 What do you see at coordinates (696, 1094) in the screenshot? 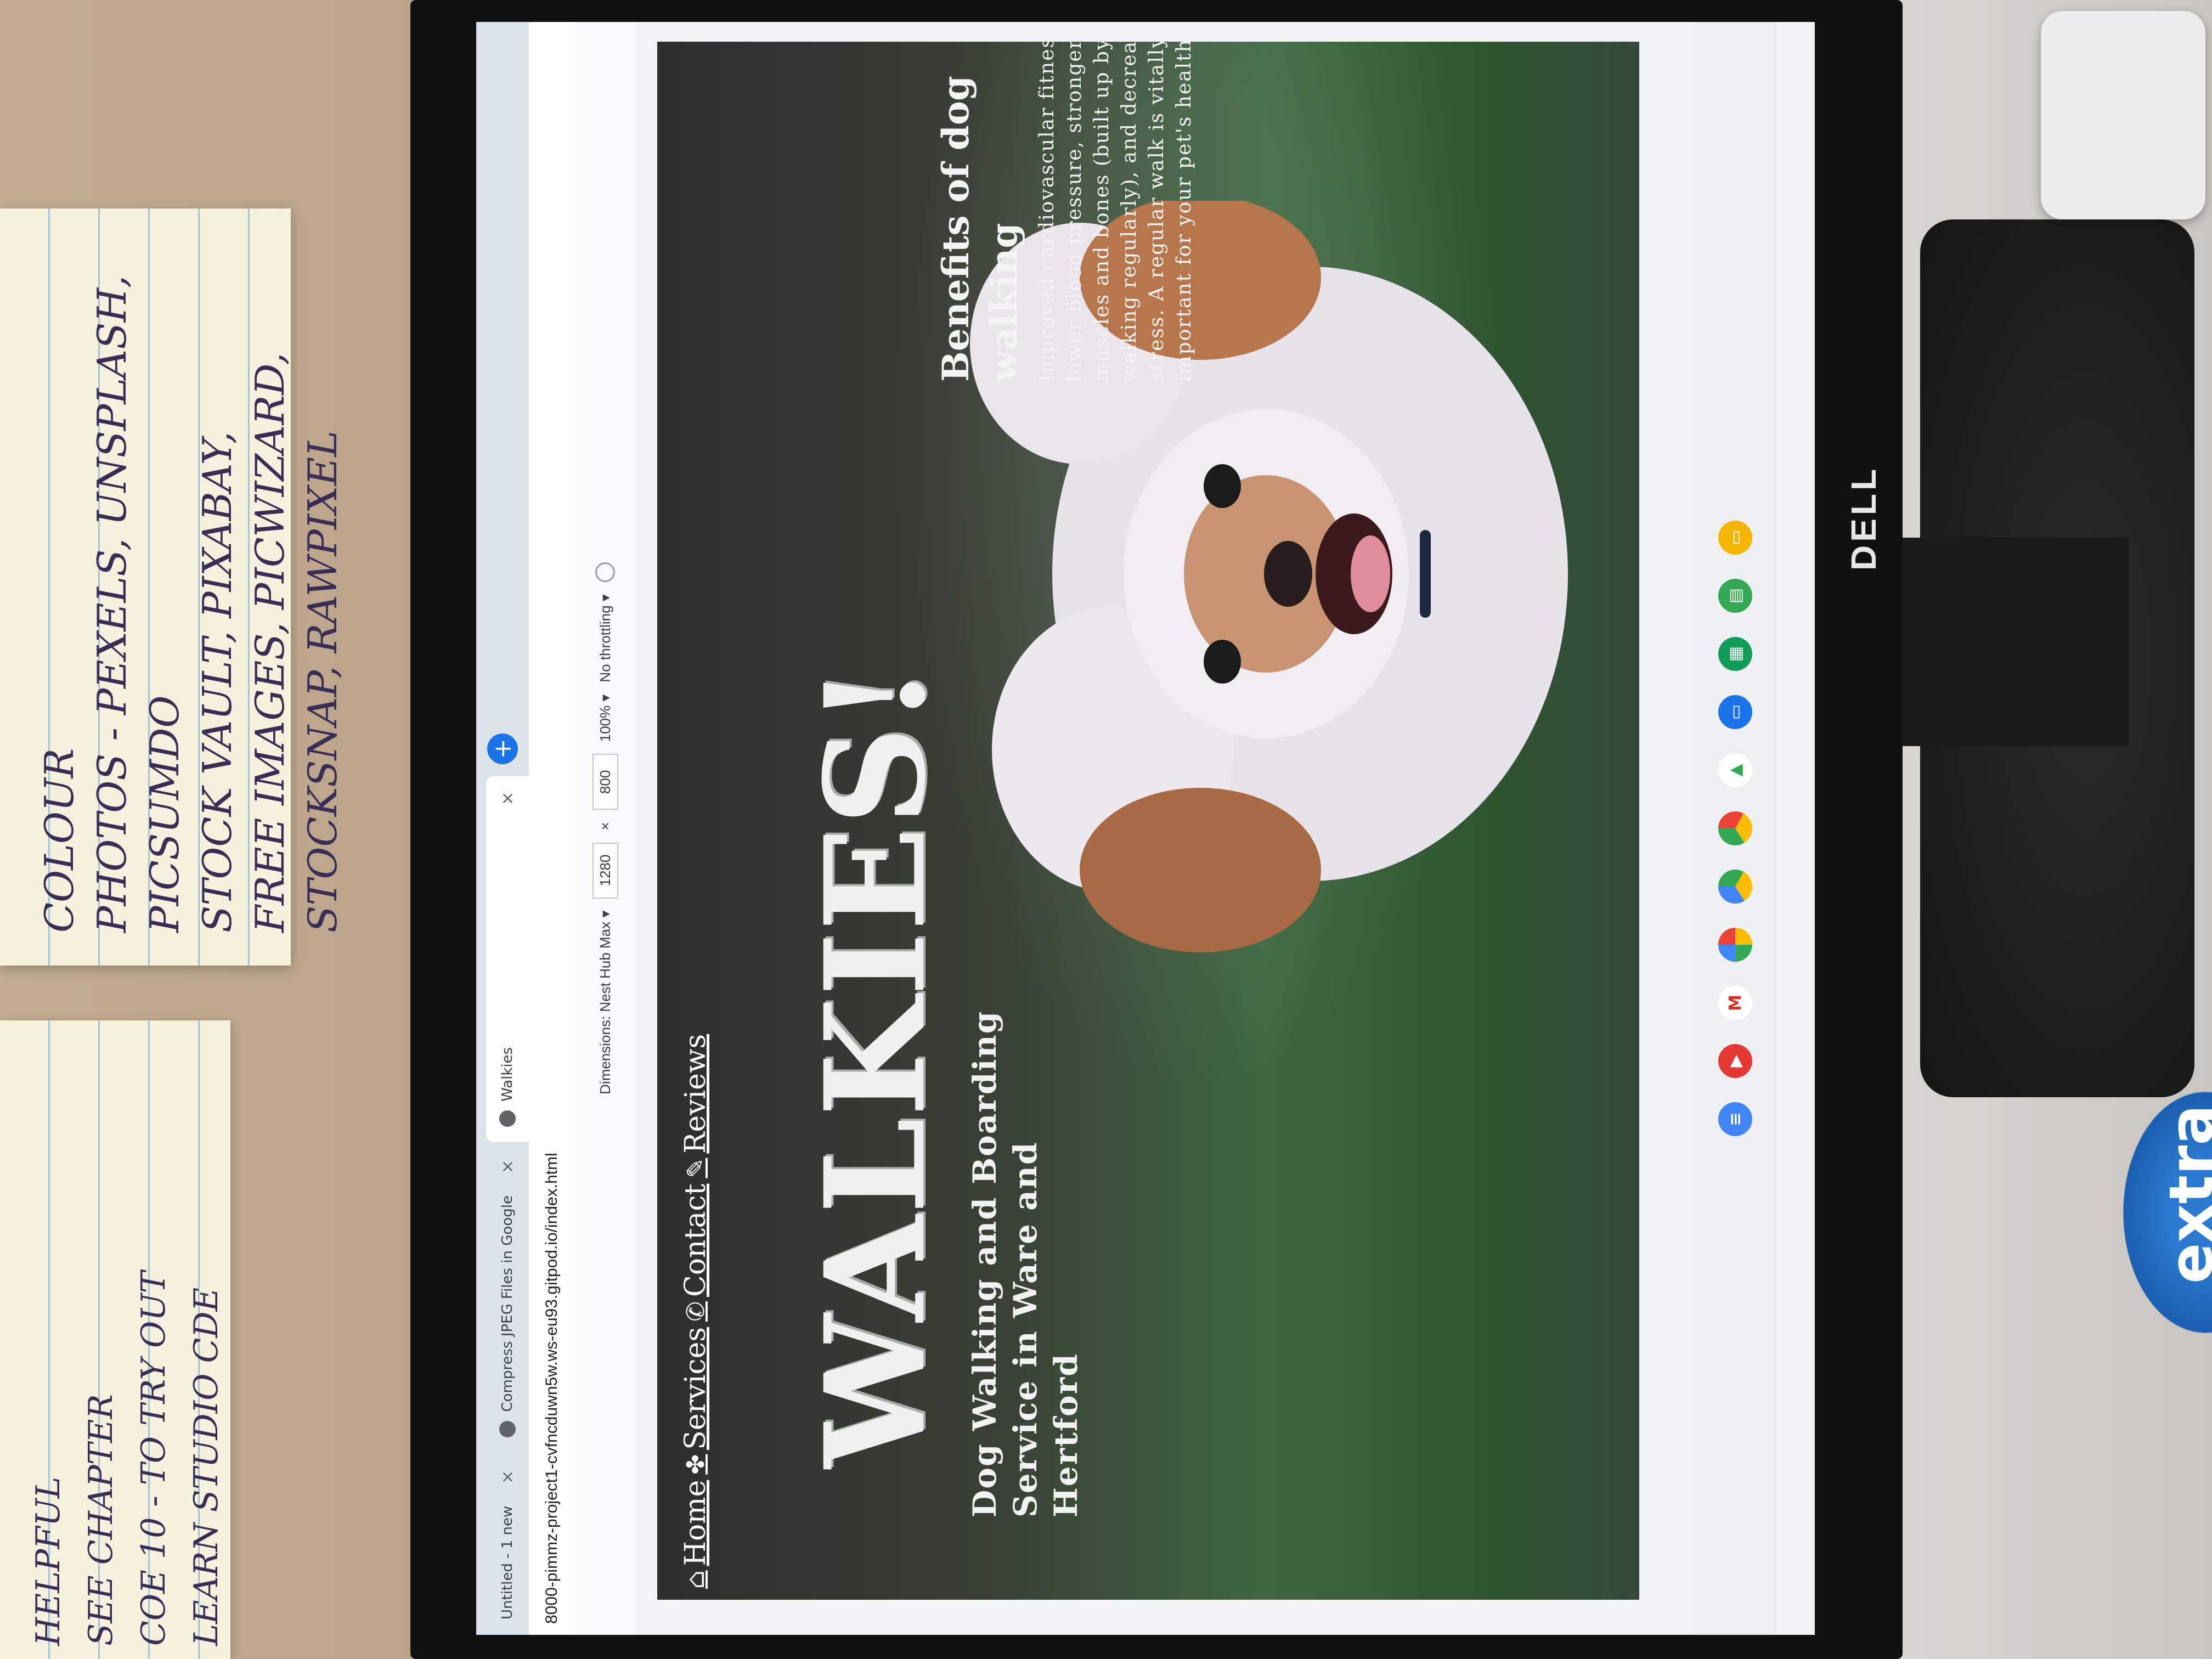
I see `nav-label: Reviews` at bounding box center [696, 1094].